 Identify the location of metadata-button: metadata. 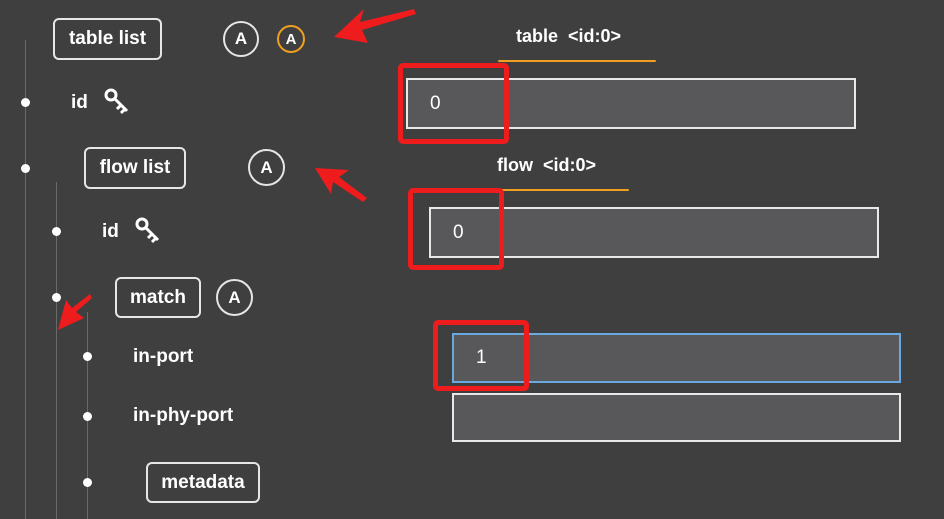
(203, 482).